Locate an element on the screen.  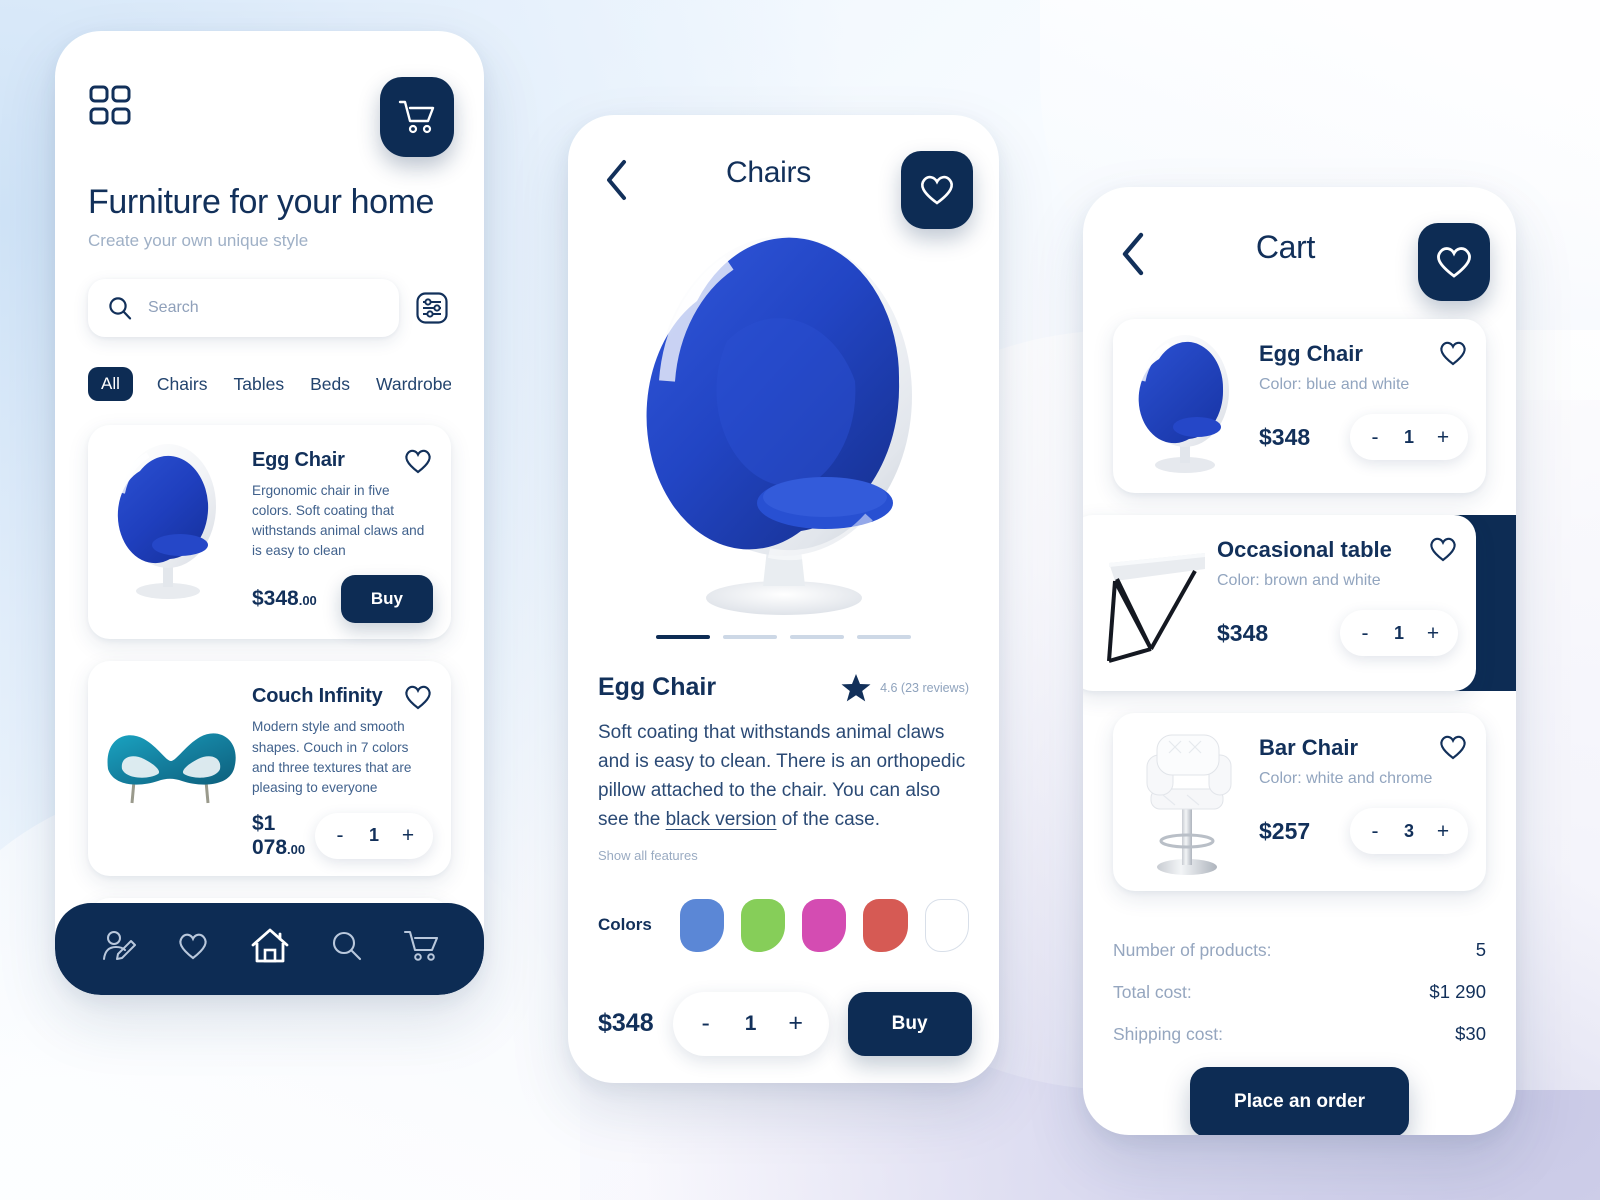
cart-icon is located at coordinates (417, 117).